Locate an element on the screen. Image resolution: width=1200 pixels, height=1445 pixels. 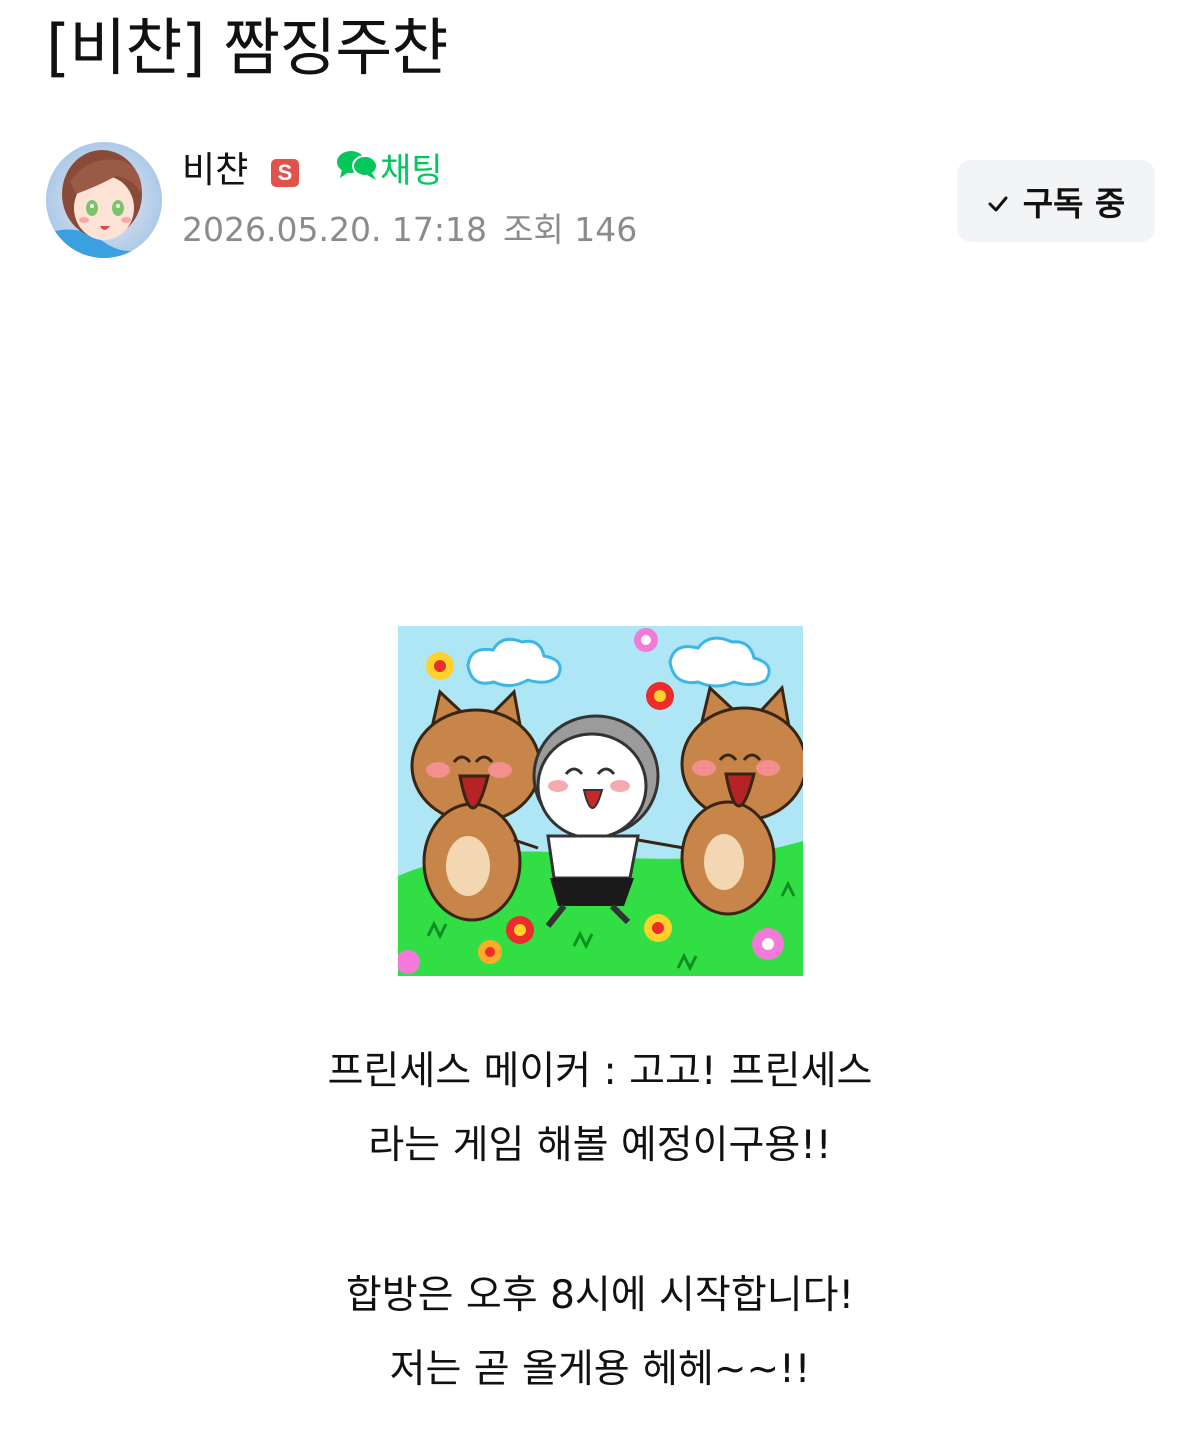
content-line-4: 저는 곧 올게용 헤헤~~!! is located at coordinates (600, 1369).